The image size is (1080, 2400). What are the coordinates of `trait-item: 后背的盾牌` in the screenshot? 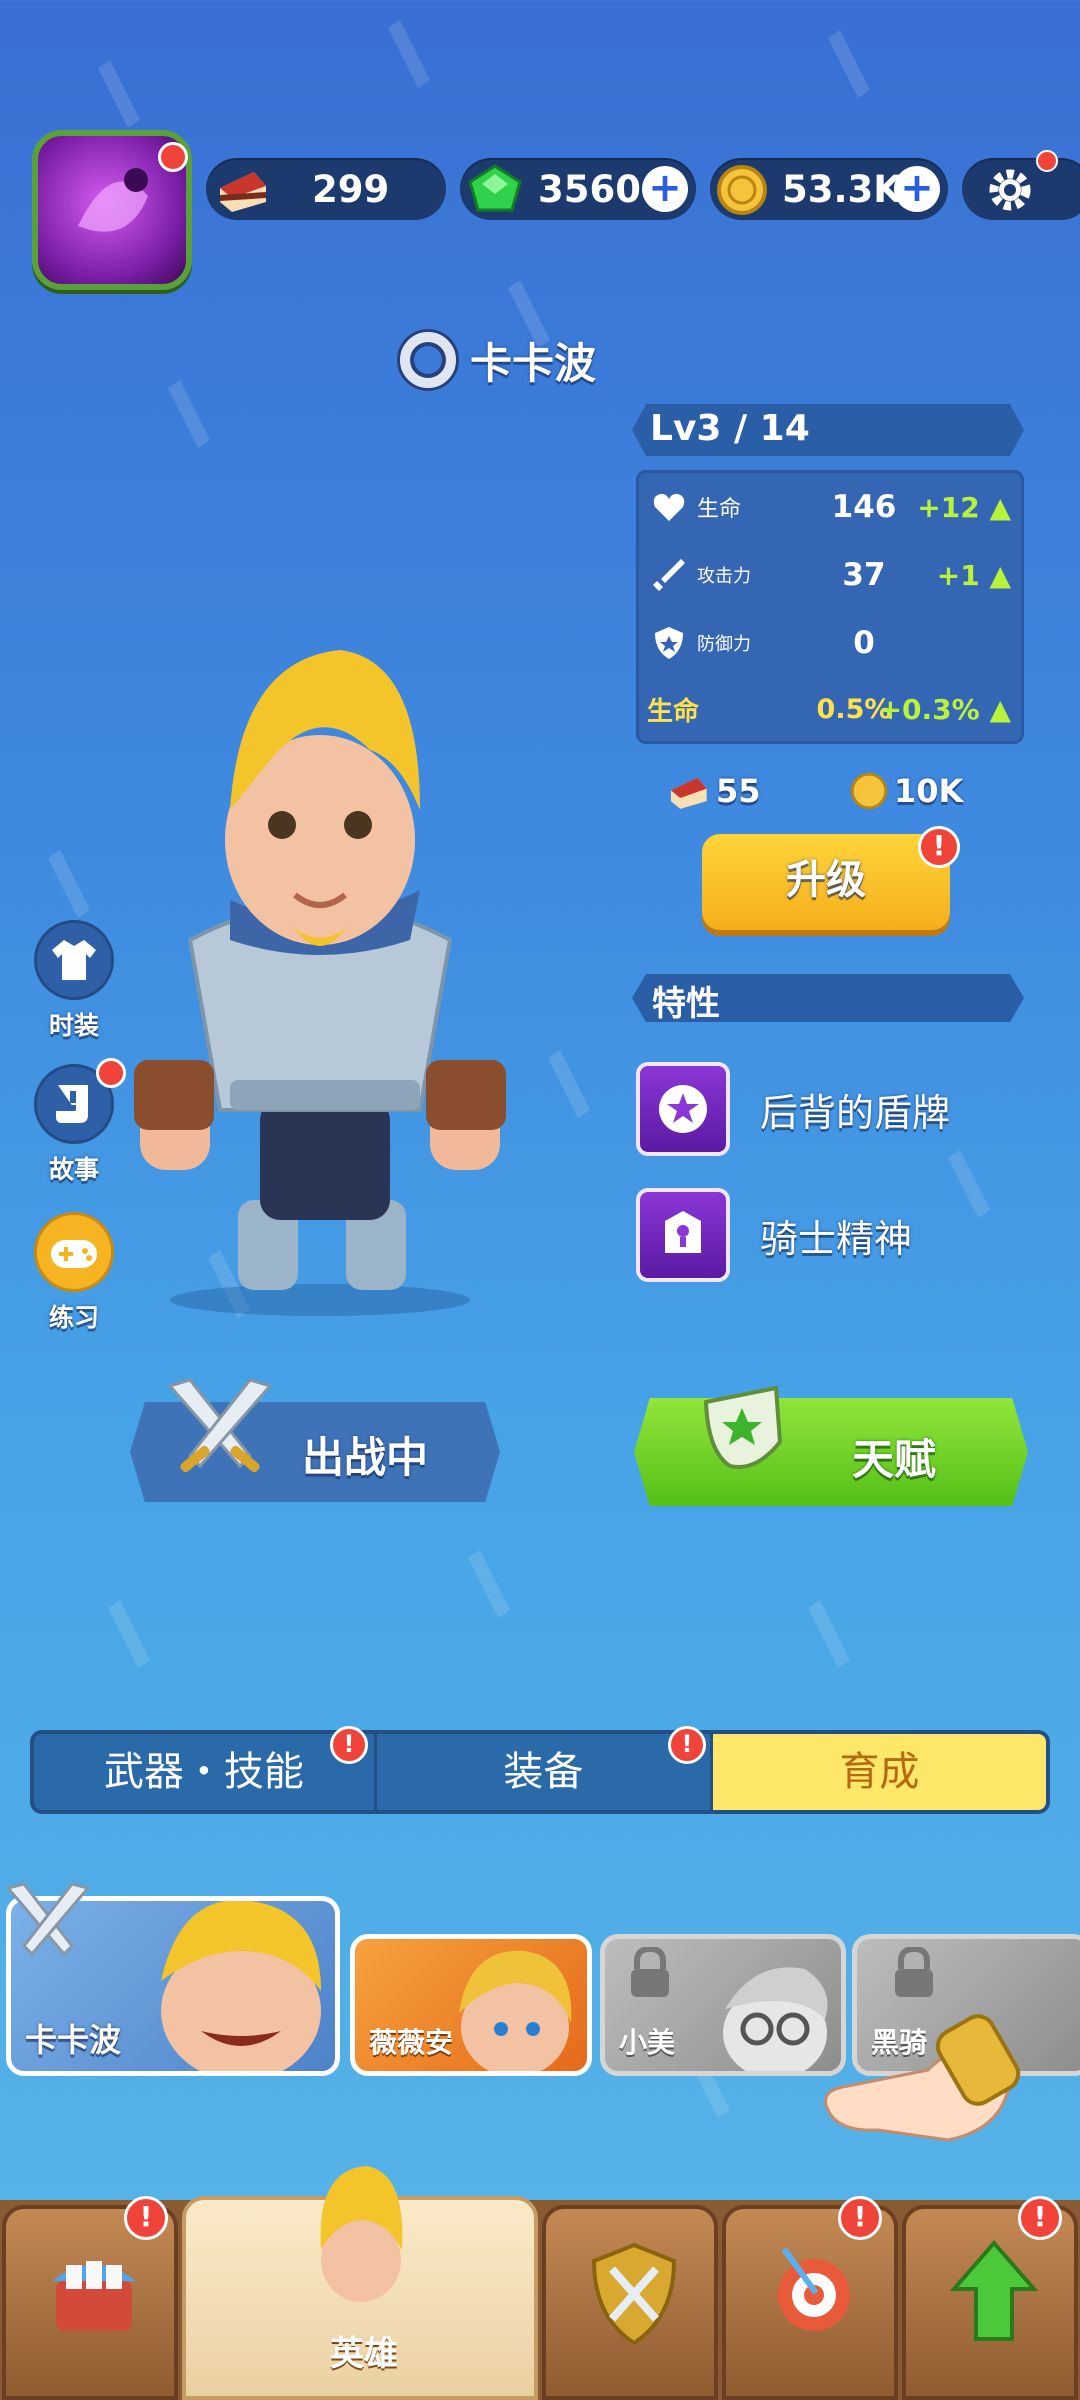 It's located at (793, 1109).